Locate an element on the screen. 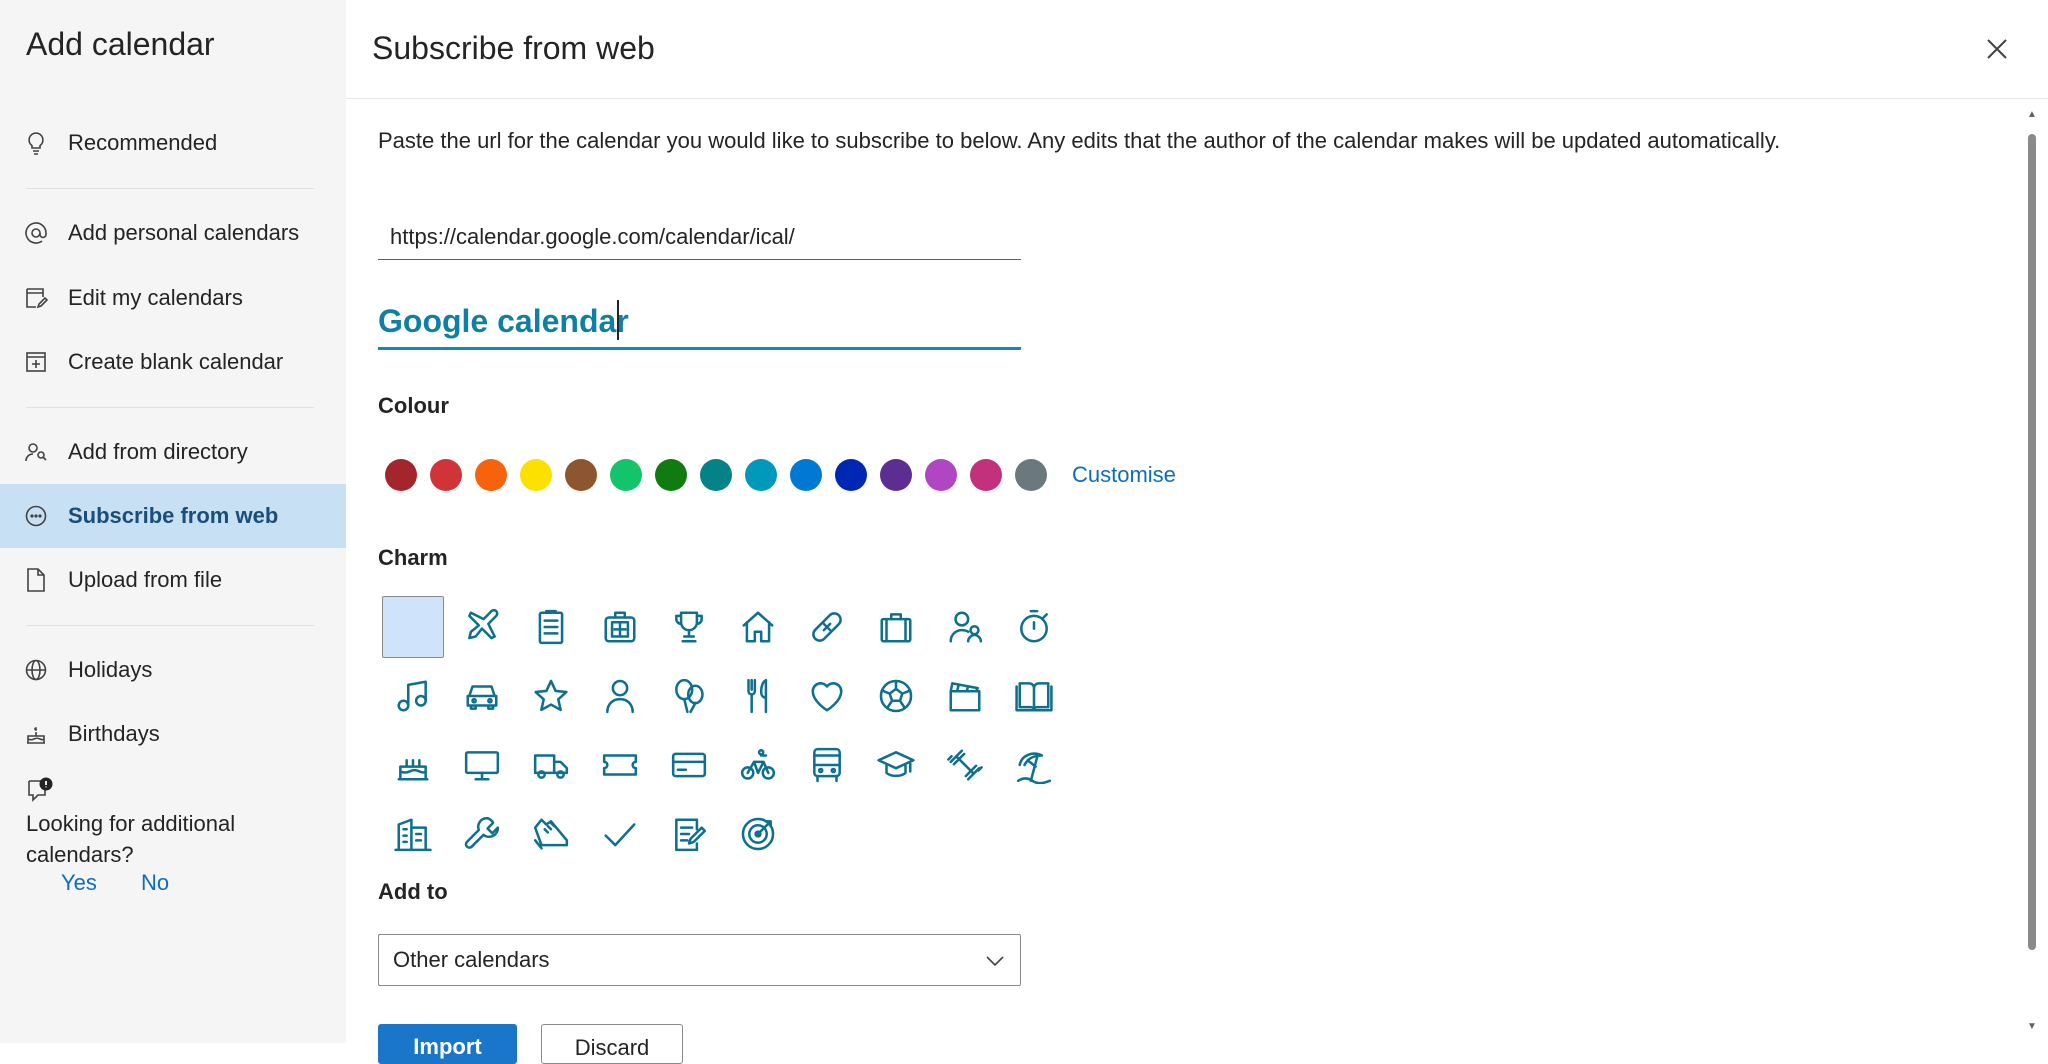 The image size is (2048, 1064). bus-icon is located at coordinates (827, 765).